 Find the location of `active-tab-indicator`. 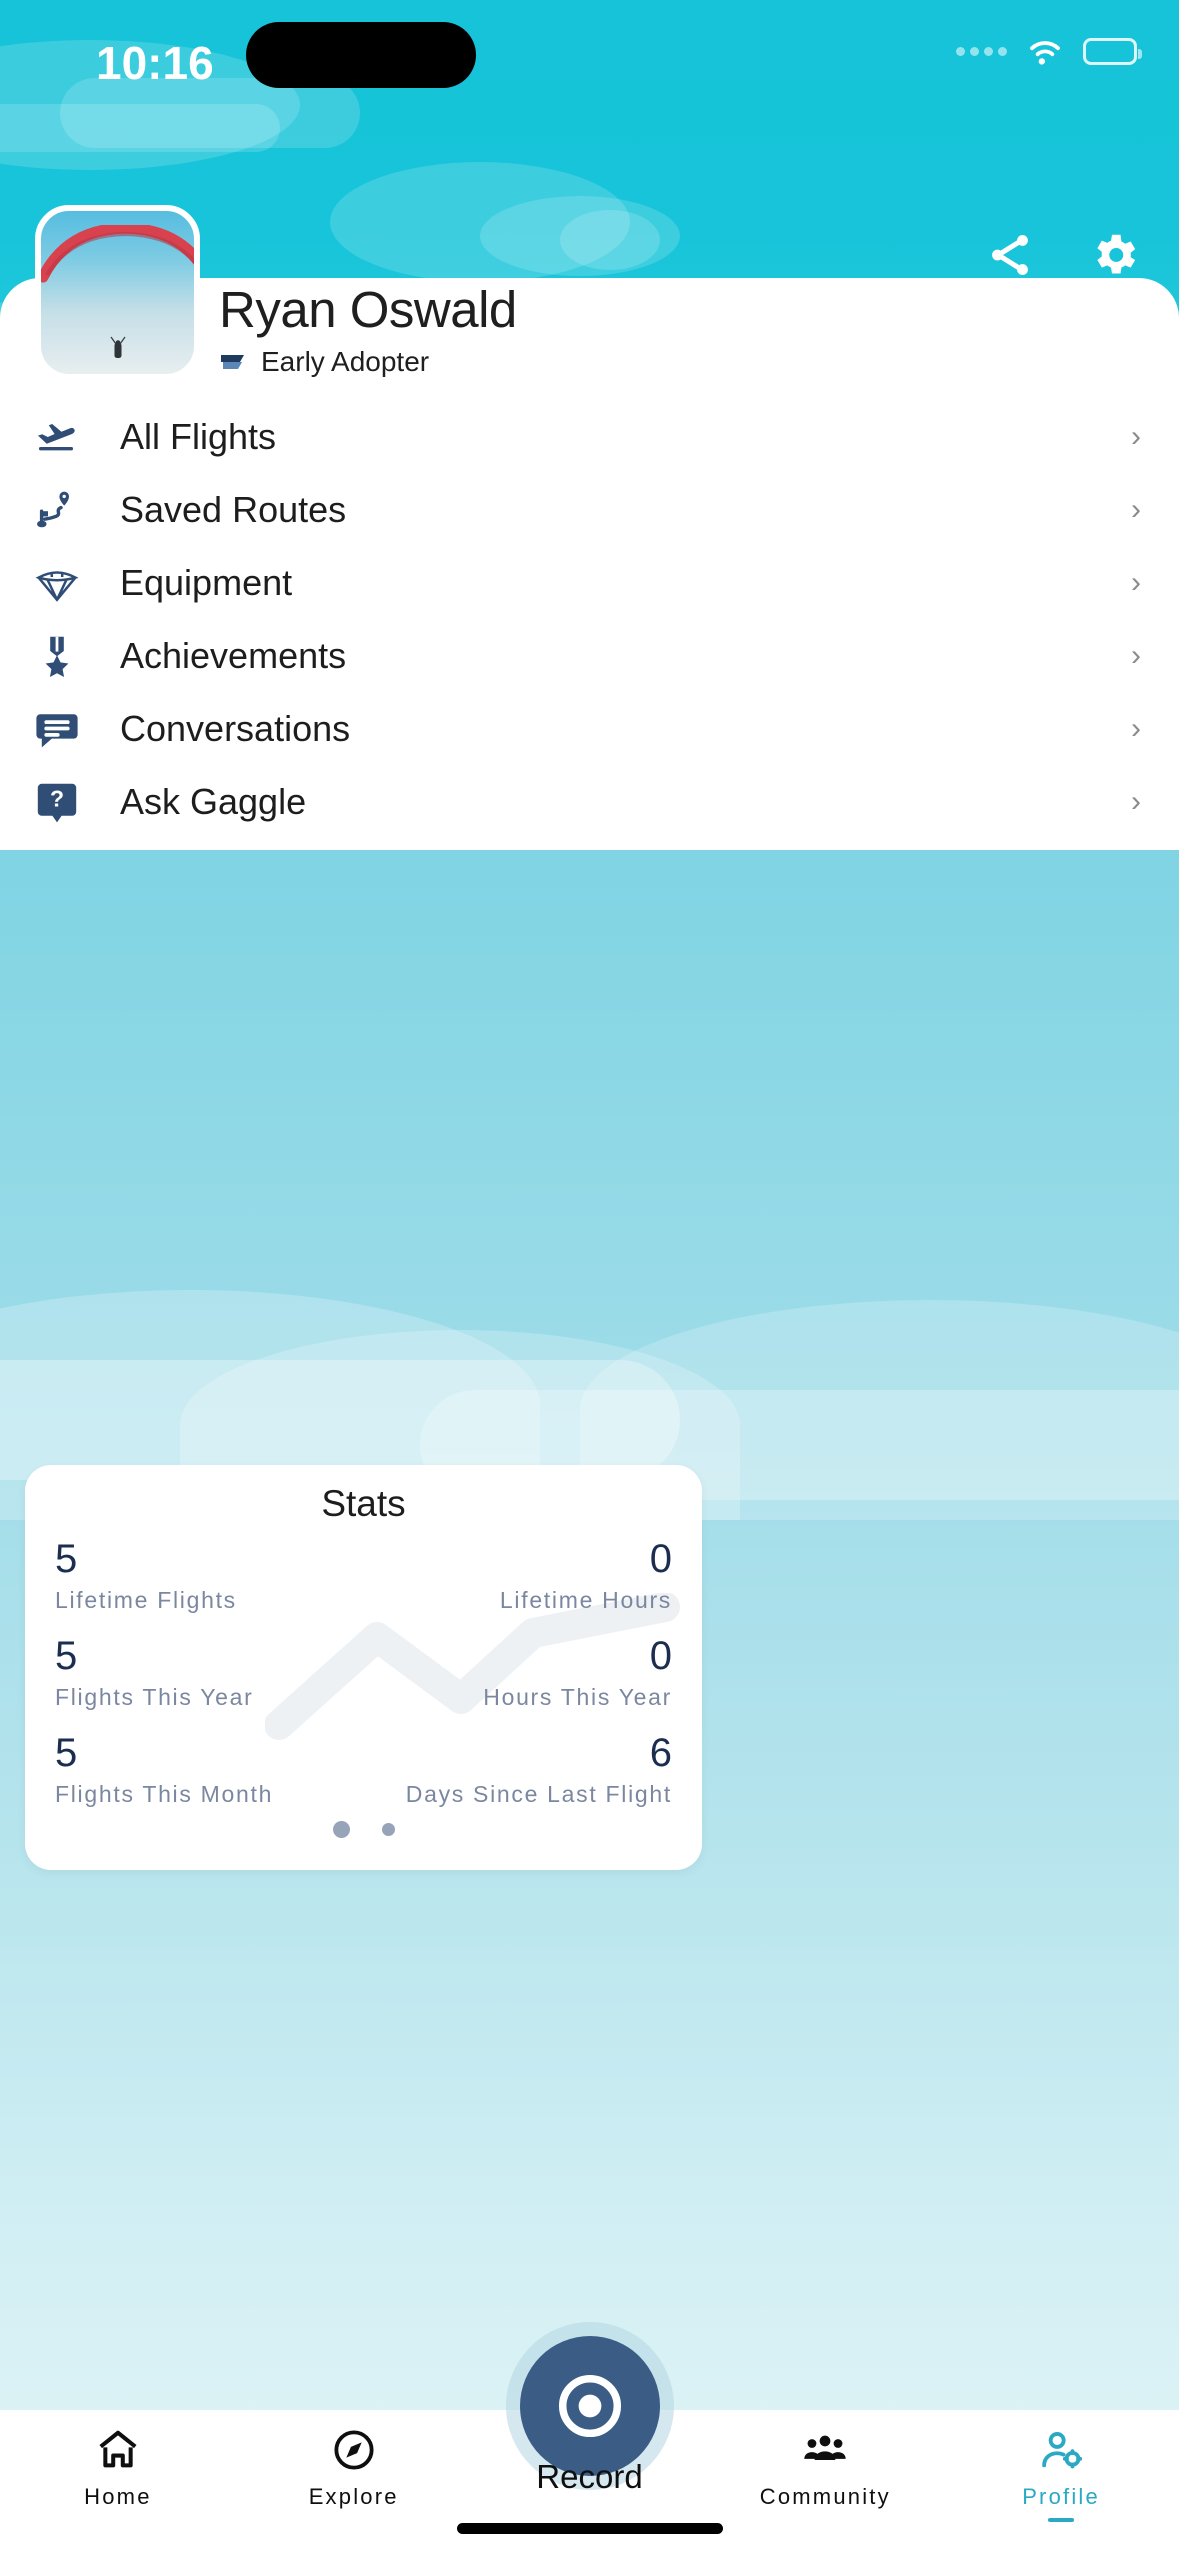

active-tab-indicator is located at coordinates (1061, 2520).